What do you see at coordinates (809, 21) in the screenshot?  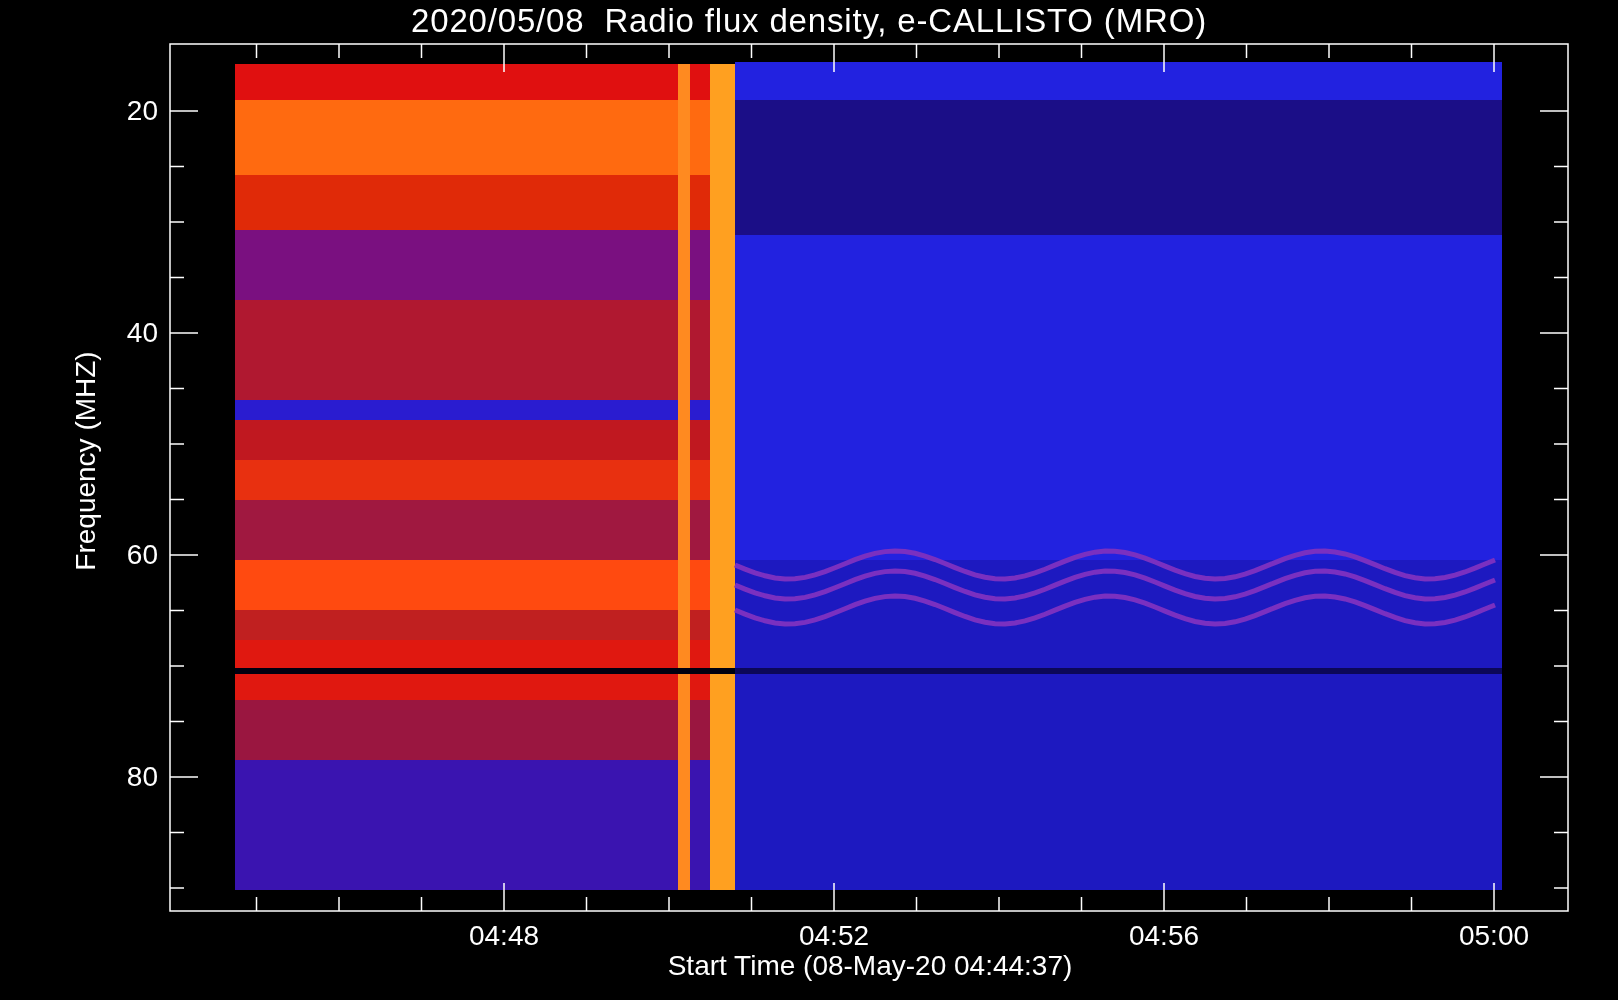 I see `chart-title: 2020/05/08 Radio flux density, e-CALLISTO (MRO)` at bounding box center [809, 21].